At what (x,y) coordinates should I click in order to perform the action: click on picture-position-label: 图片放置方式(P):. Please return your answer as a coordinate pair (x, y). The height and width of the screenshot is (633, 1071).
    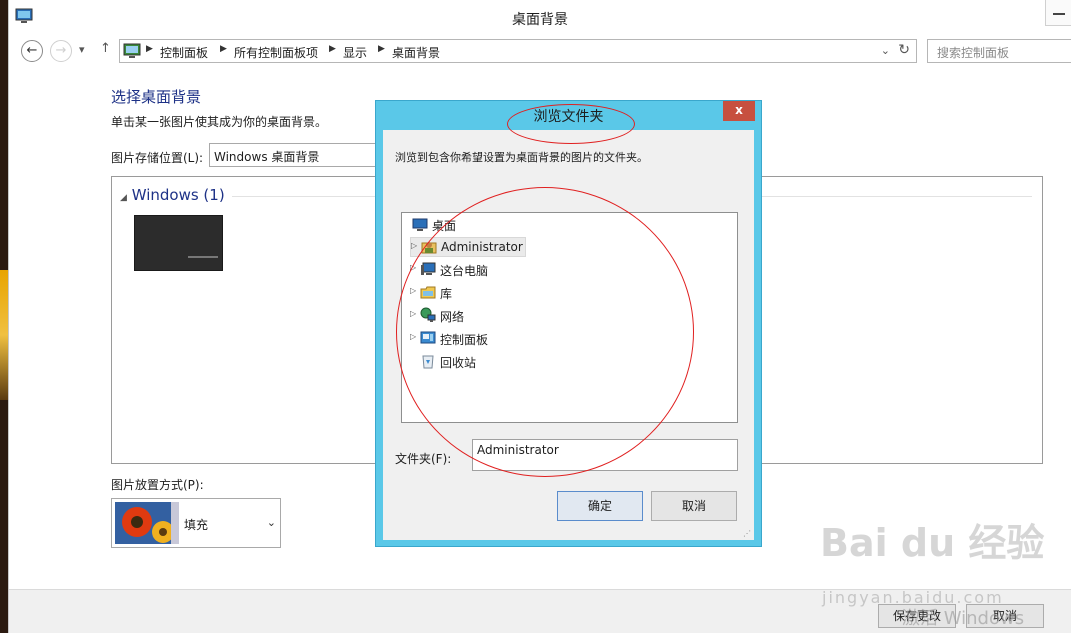
    Looking at the image, I should click on (157, 485).